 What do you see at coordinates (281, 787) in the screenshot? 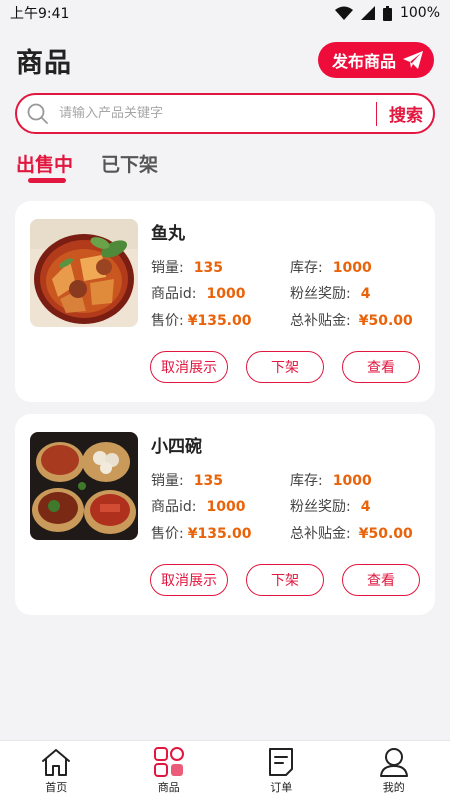
I see `nav-label: 订单` at bounding box center [281, 787].